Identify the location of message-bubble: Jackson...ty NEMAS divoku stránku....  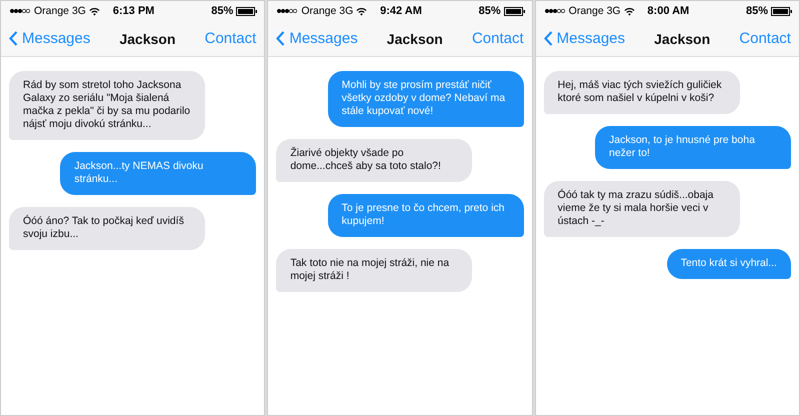
(158, 173).